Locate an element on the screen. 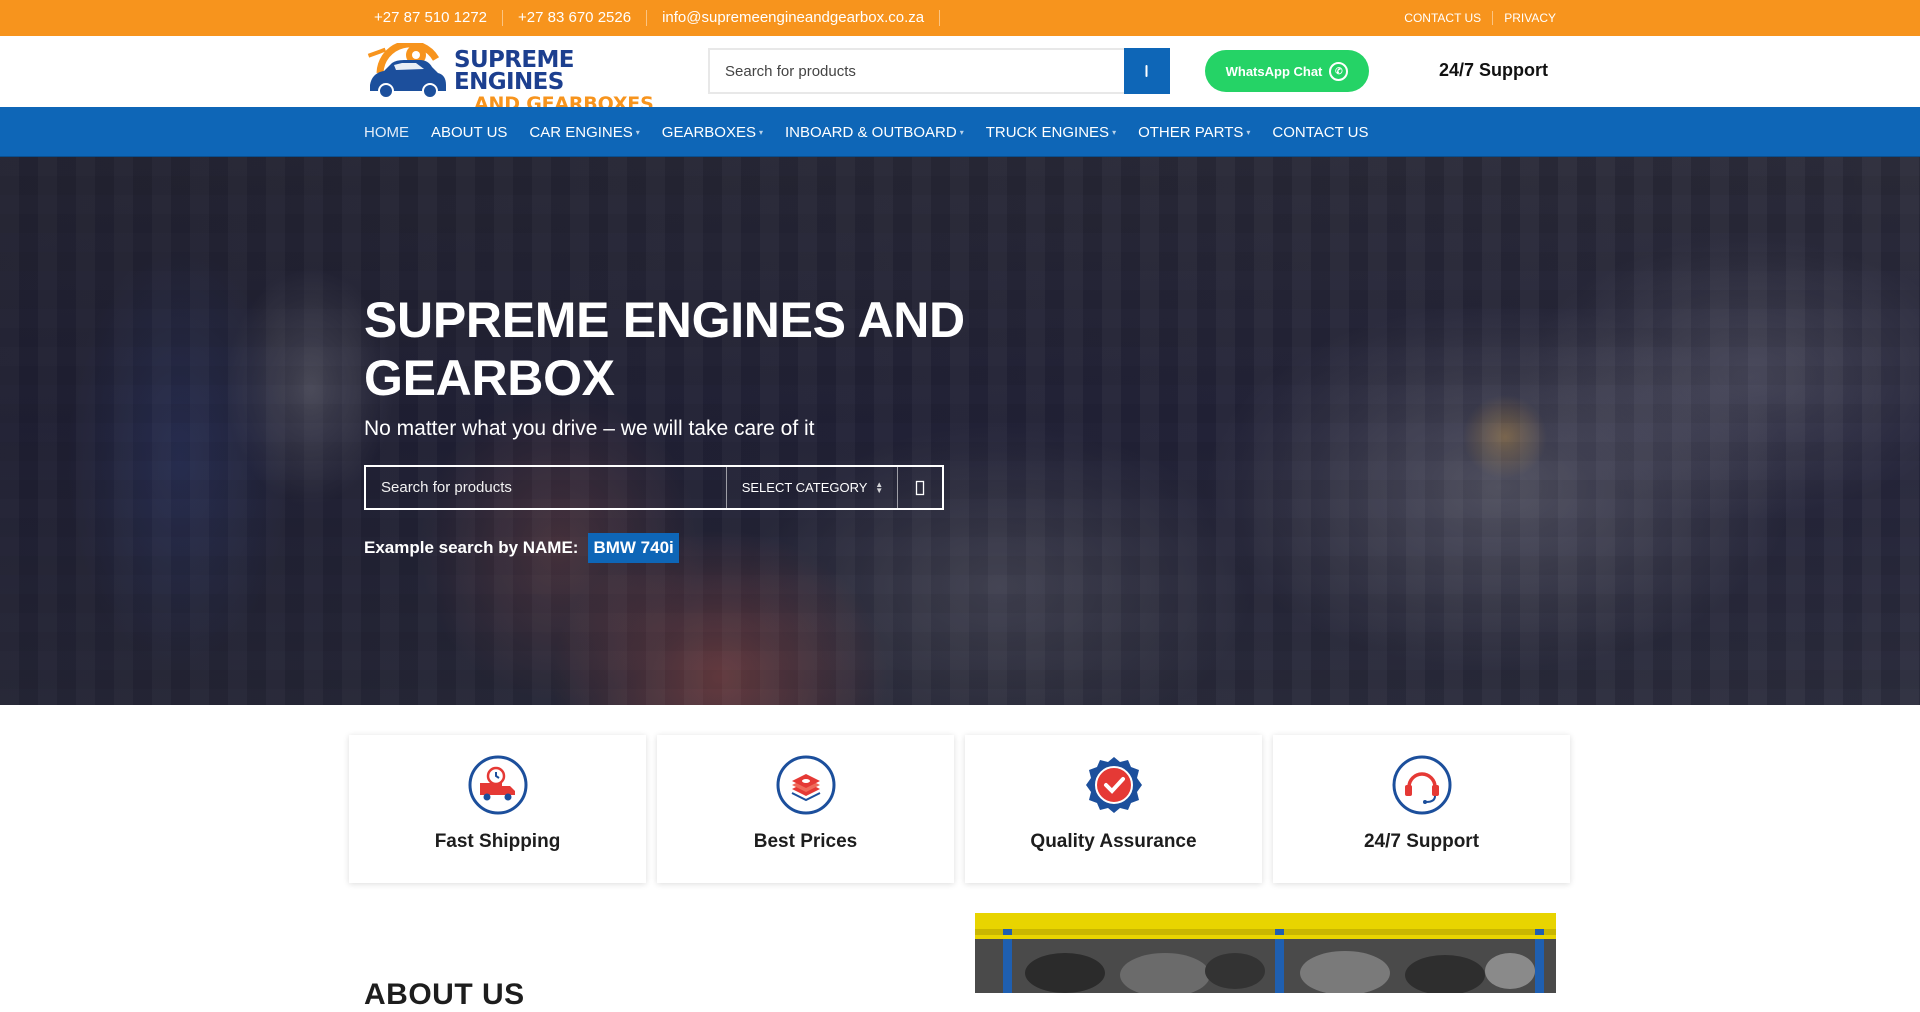  top-link-contact: CONTACT US is located at coordinates (1442, 18).